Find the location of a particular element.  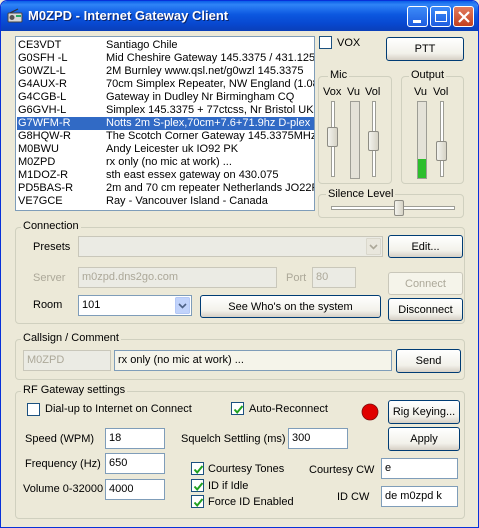

courtesy-tones-checkbox is located at coordinates (197, 468).